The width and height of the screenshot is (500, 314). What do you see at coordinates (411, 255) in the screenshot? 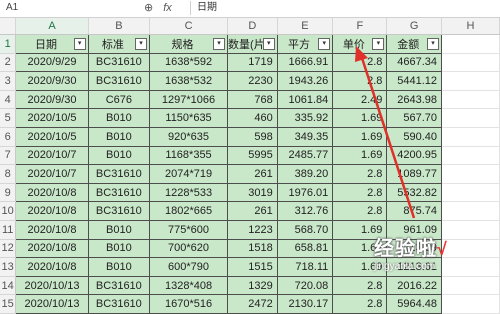
I see `watermark: 经验啦√ jingyanla.com` at bounding box center [411, 255].